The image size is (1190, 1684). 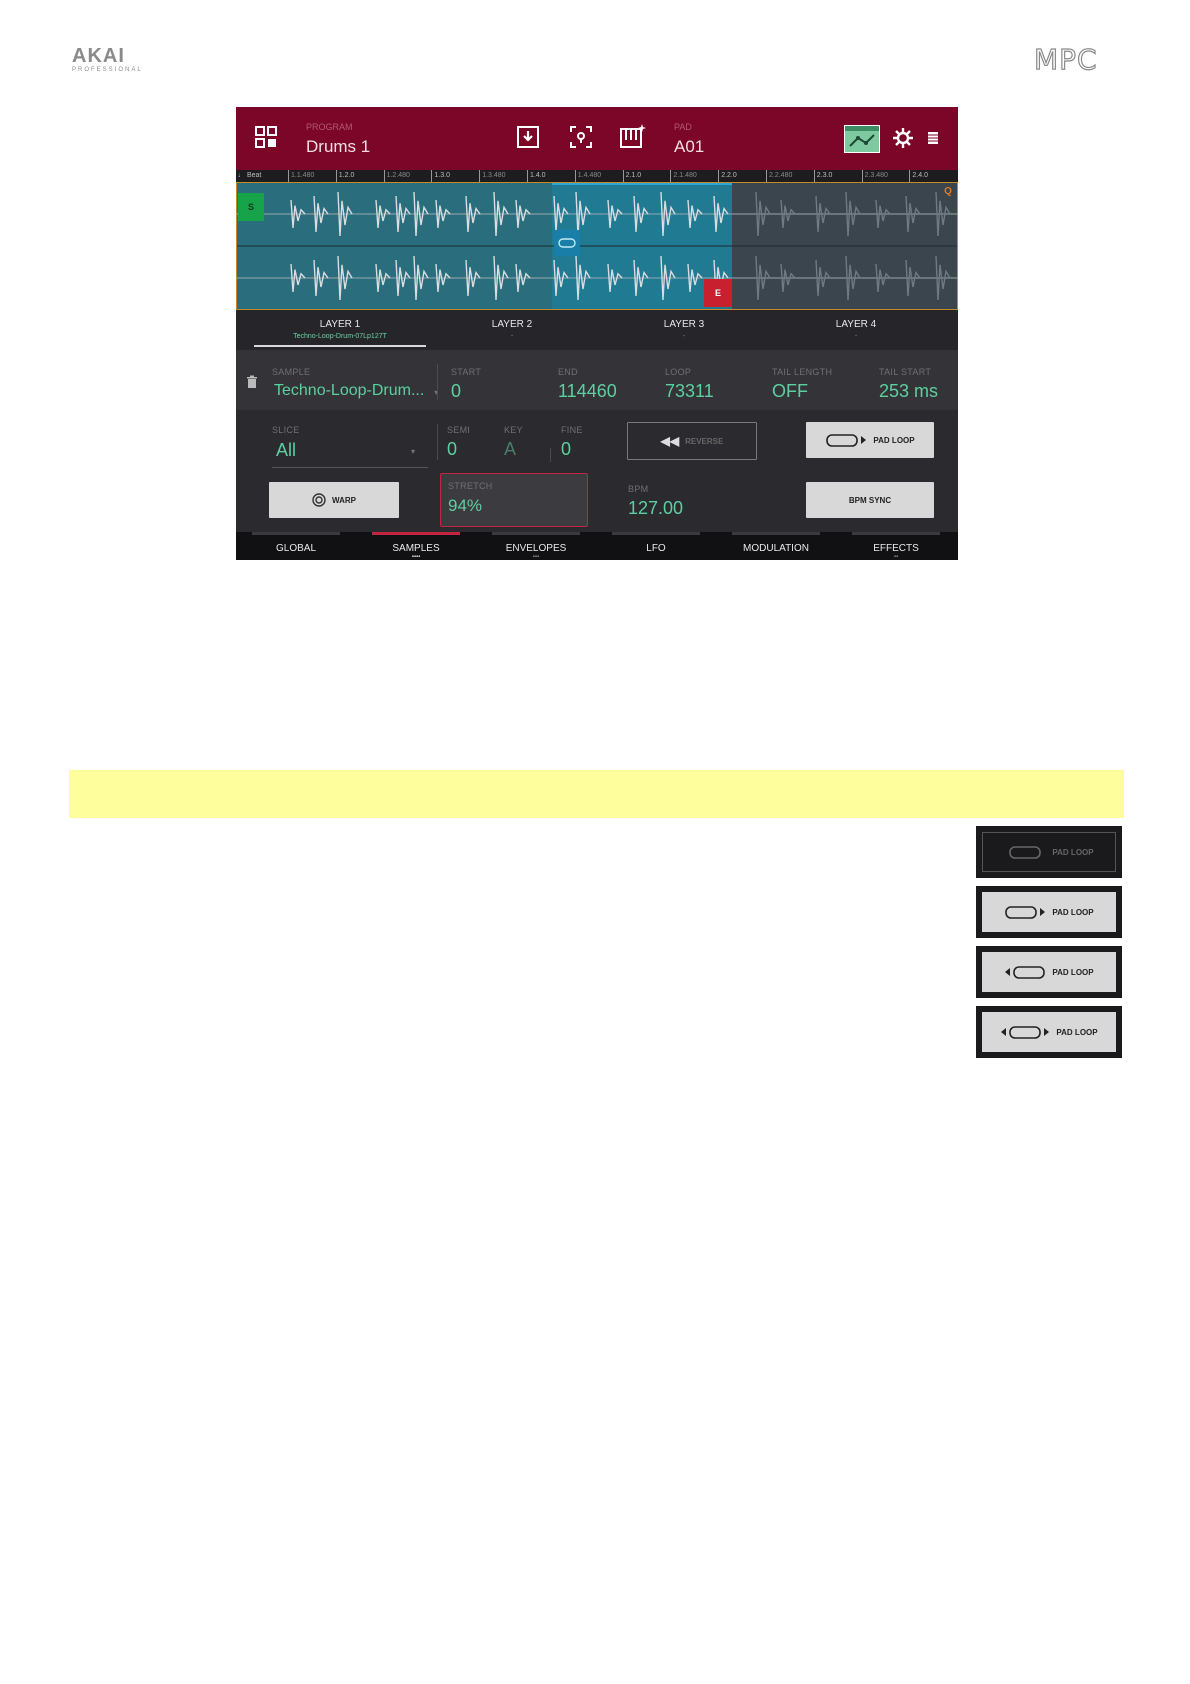 I want to click on keyboard-icon, so click(x=633, y=138).